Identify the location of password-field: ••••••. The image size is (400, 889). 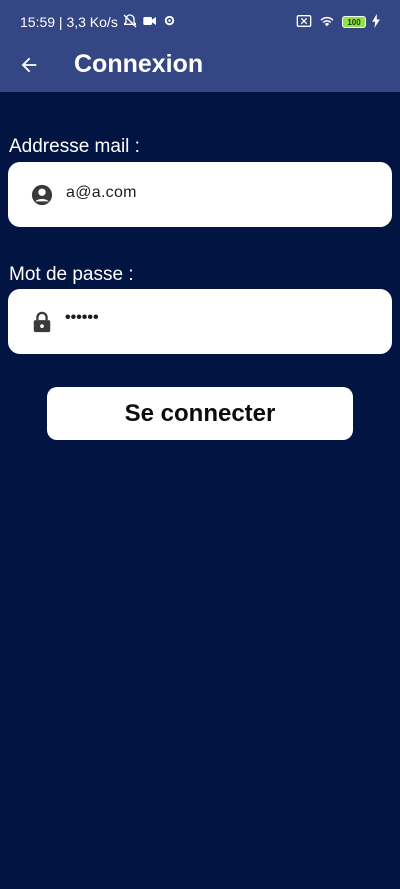
(200, 321).